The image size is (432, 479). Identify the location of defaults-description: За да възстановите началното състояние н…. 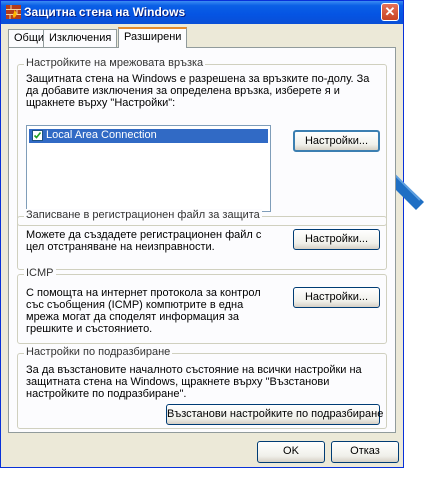
(194, 382).